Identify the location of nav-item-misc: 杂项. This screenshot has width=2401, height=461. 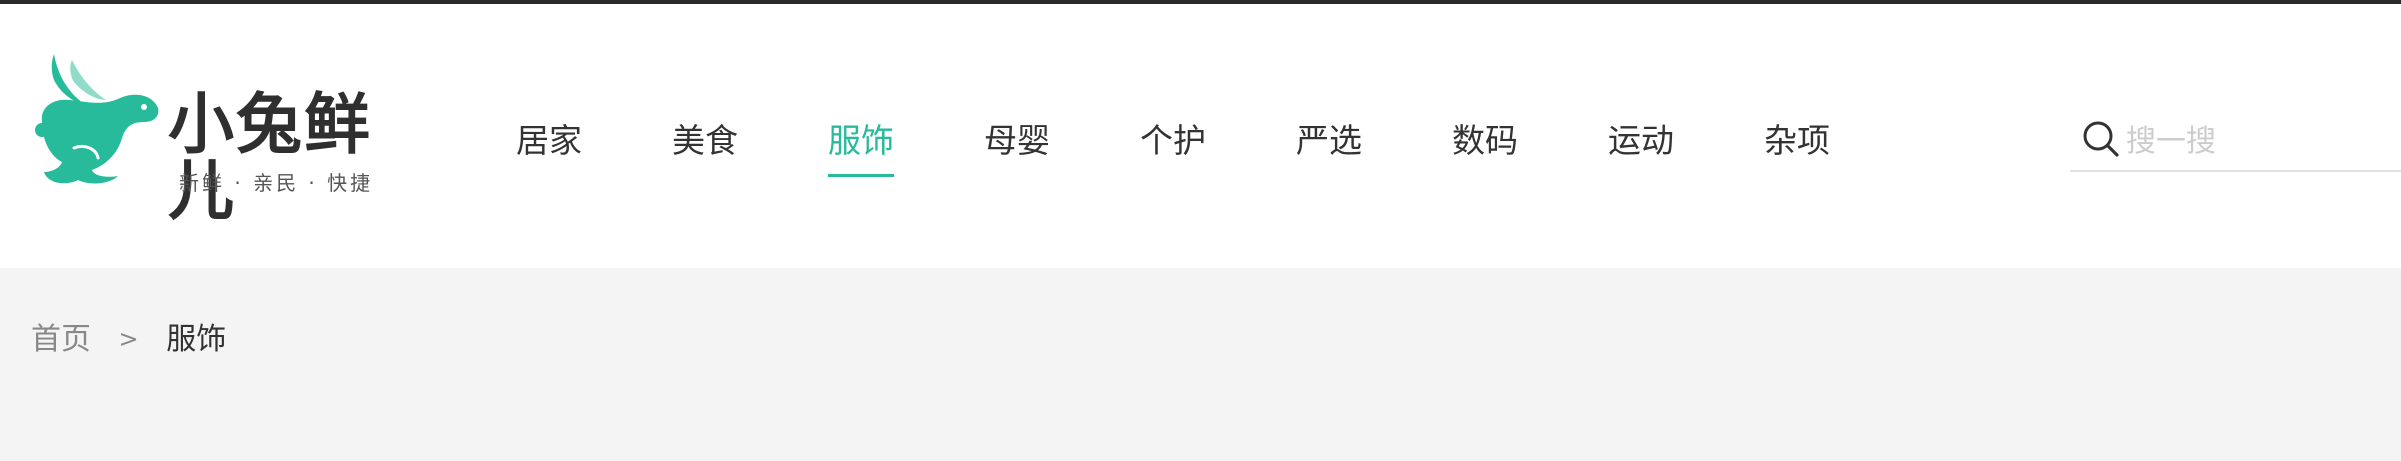
(1797, 144).